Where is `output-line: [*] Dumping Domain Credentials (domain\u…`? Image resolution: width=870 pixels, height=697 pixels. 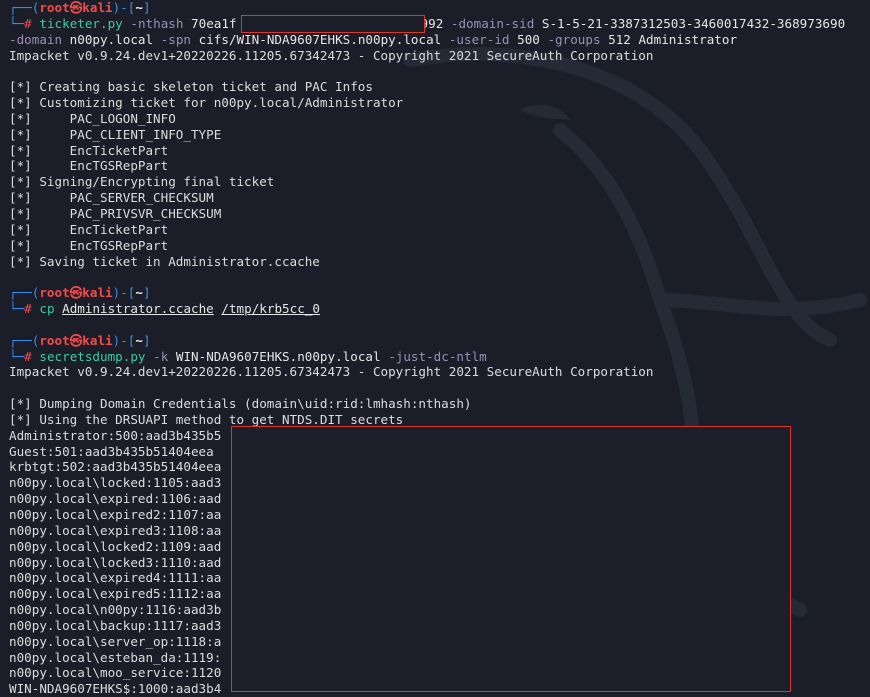 output-line: [*] Dumping Domain Credentials (domain\u… is located at coordinates (240, 404).